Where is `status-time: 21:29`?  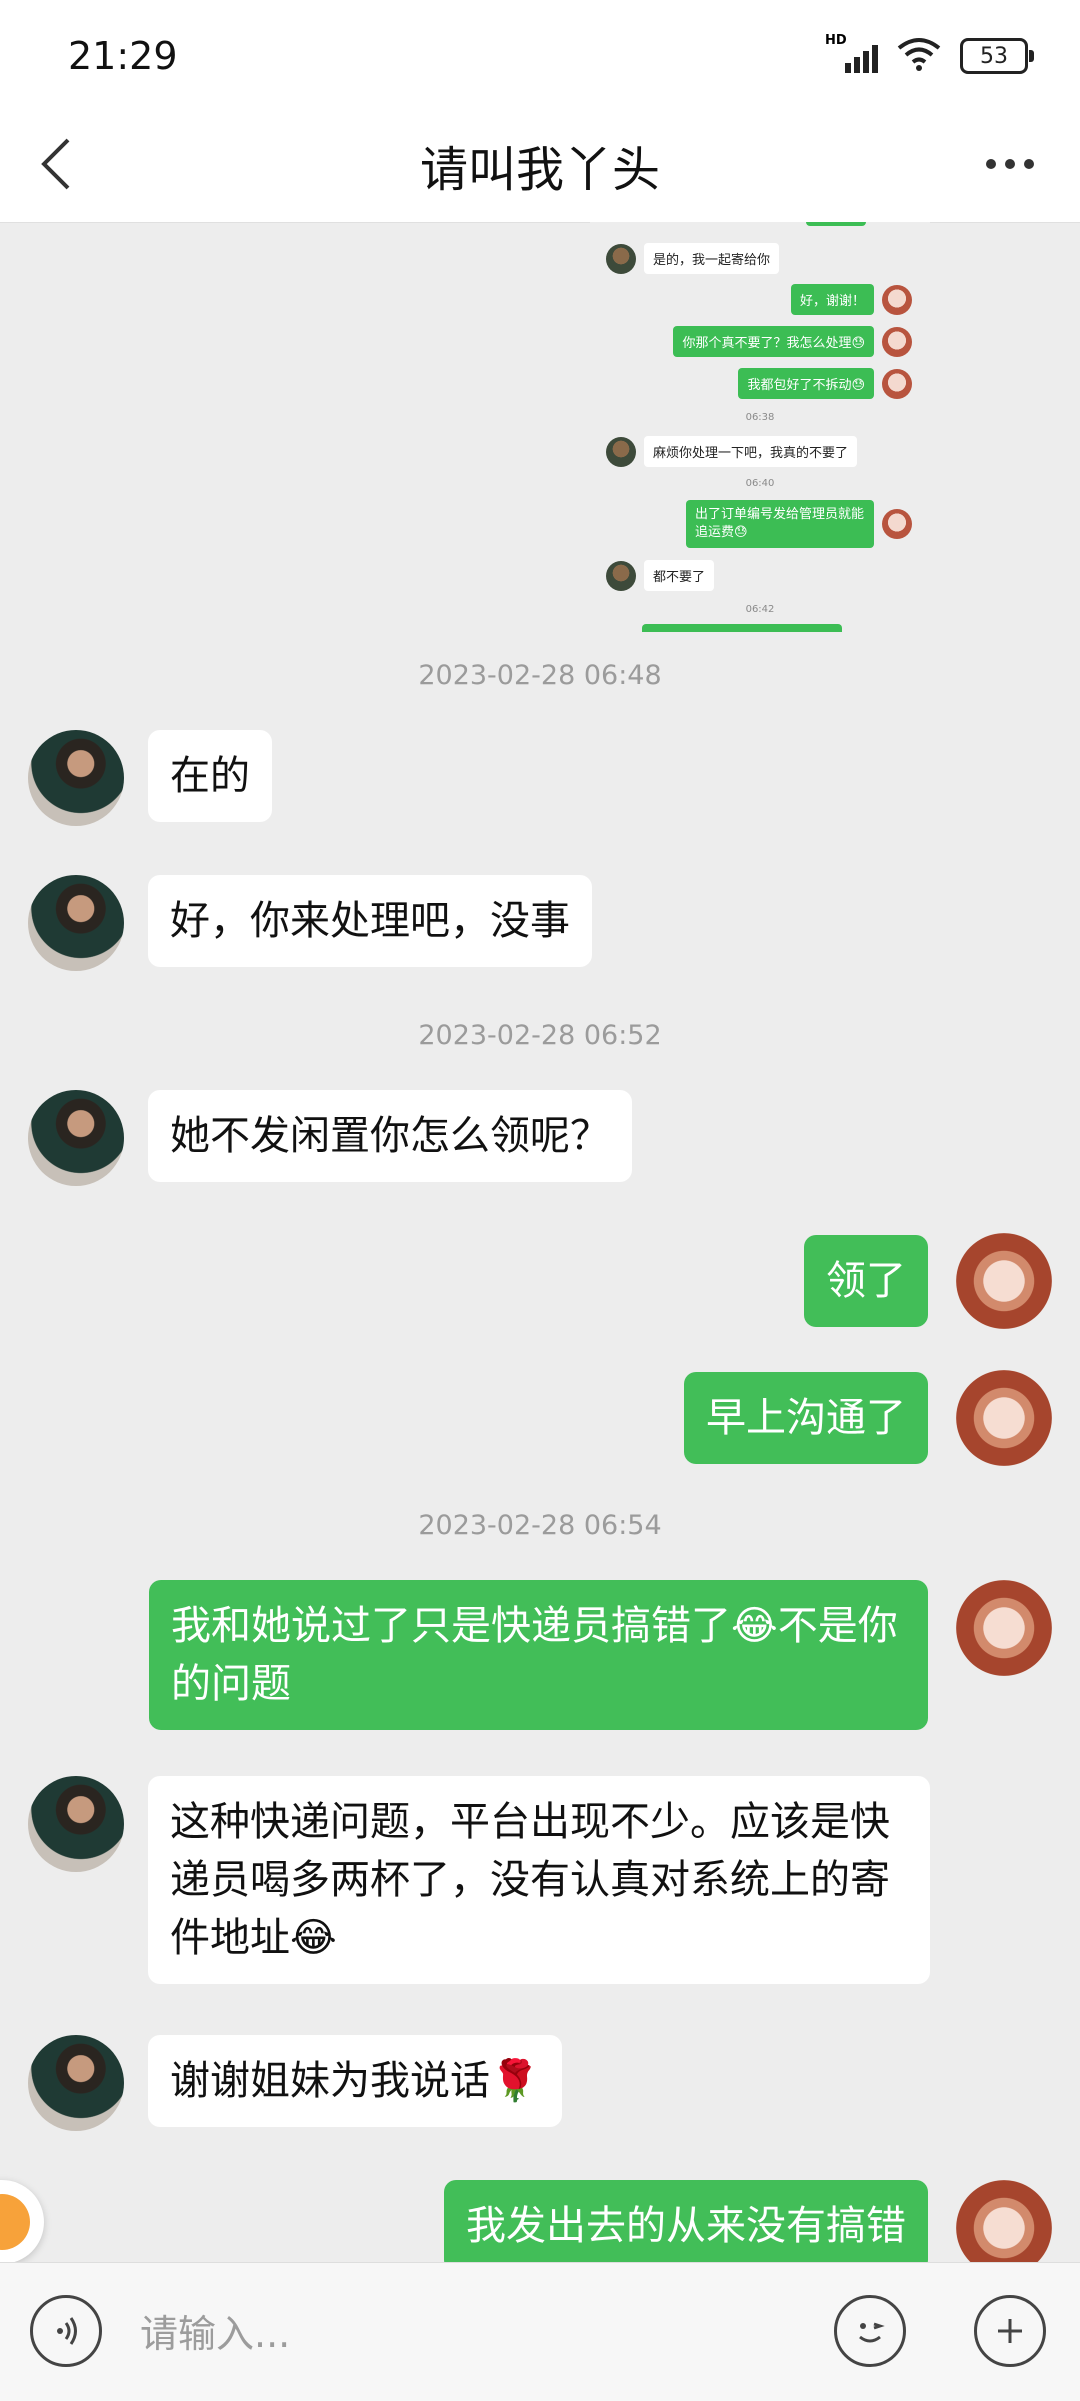
status-time: 21:29 is located at coordinates (123, 56).